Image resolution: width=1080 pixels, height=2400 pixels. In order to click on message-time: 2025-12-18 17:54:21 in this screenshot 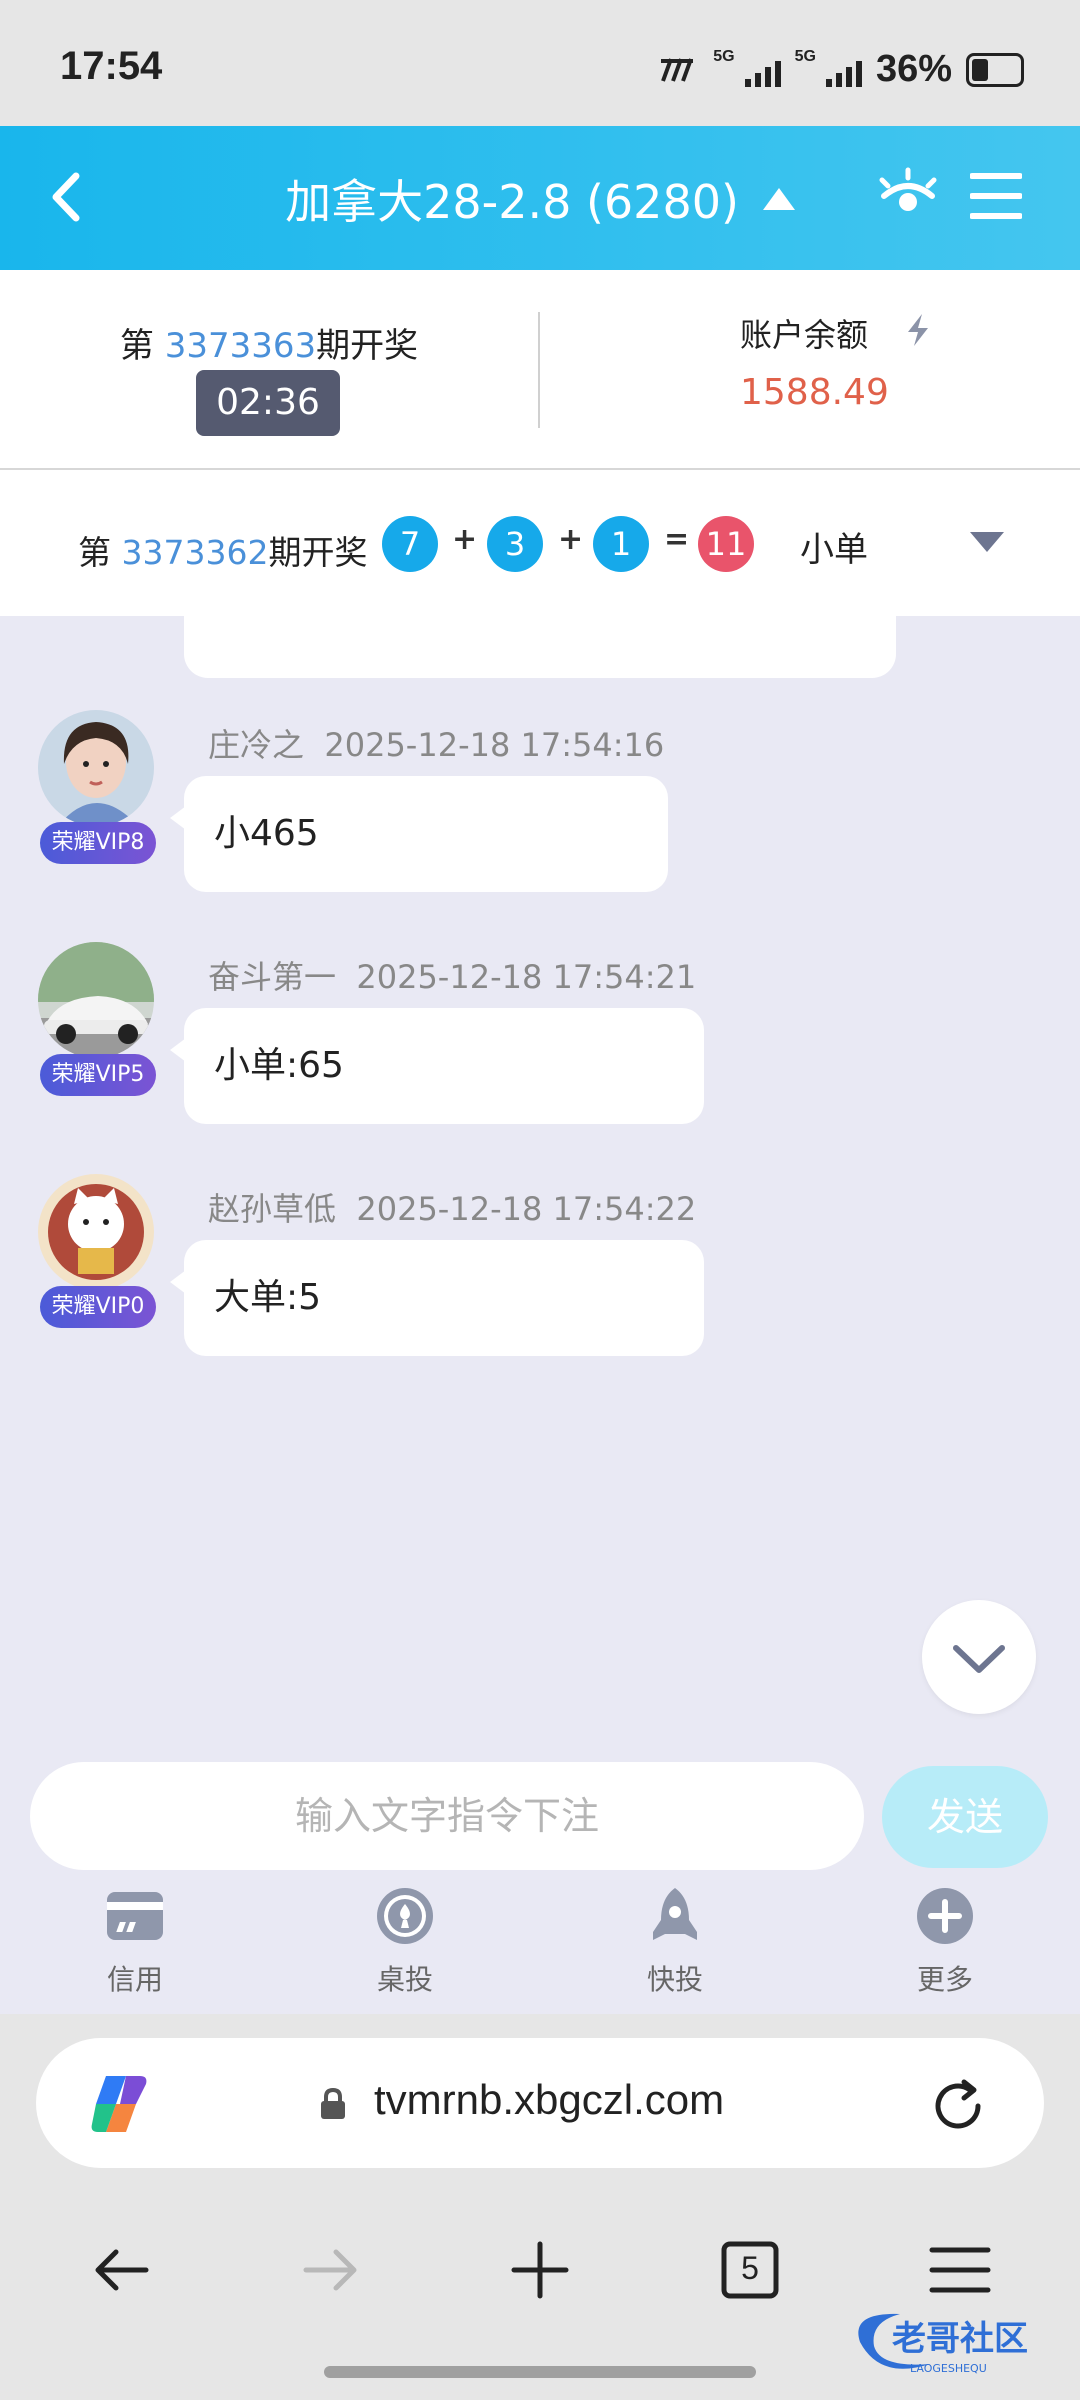, I will do `click(526, 977)`.